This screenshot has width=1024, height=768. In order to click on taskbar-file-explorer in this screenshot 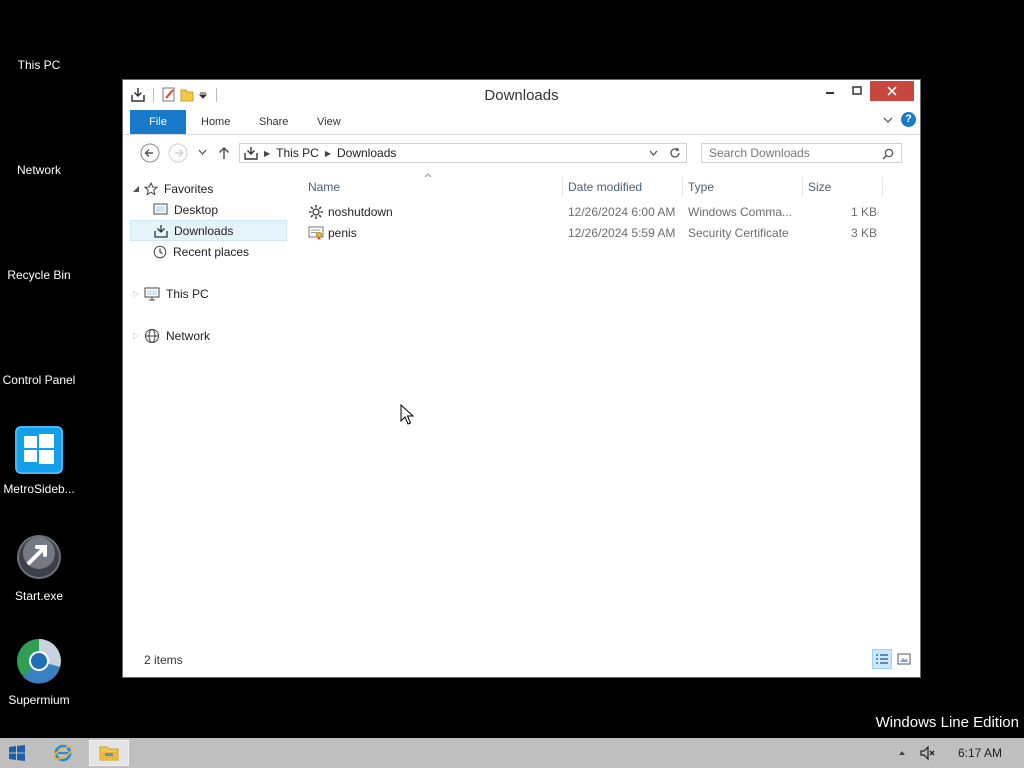, I will do `click(109, 753)`.